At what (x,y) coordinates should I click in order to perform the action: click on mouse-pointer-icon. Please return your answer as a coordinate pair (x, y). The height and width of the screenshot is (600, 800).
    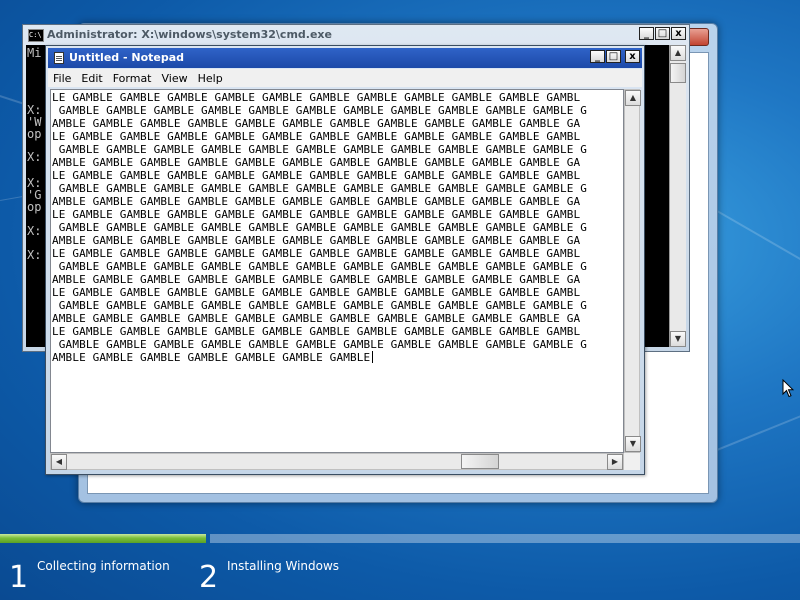
    Looking at the image, I should click on (788, 388).